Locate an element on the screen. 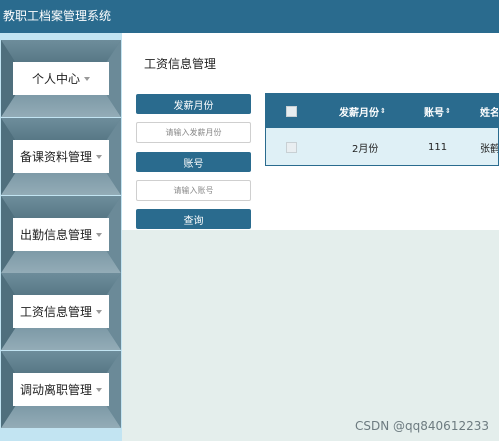 Image resolution: width=499 pixels, height=441 pixels. watermark: CSDN @qq840612233 is located at coordinates (422, 426).